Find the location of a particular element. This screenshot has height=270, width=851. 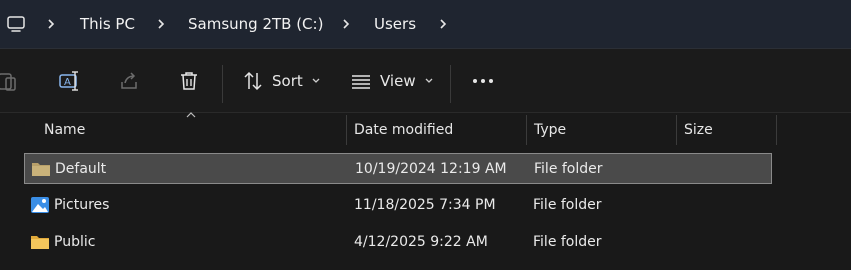

share-button is located at coordinates (129, 81).